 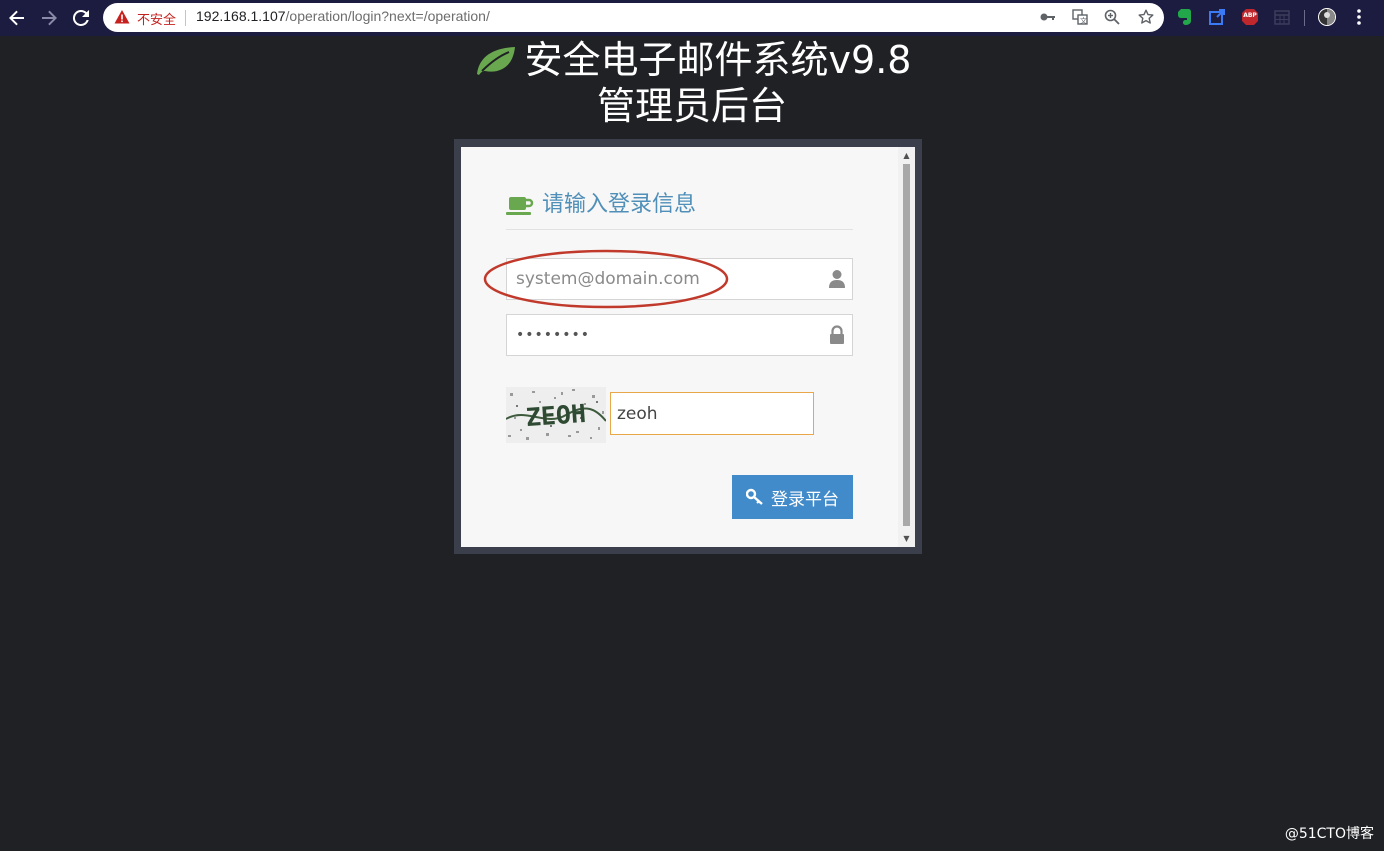 I want to click on captcha-image: ZEOH, so click(x=556, y=415).